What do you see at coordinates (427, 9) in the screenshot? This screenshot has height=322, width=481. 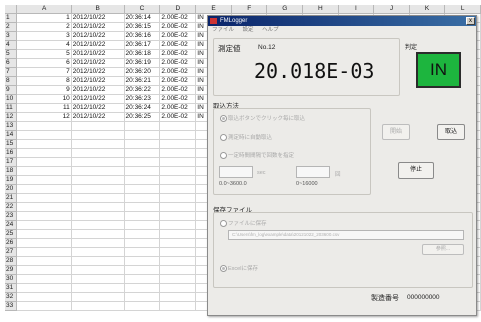 I see `column-header: K` at bounding box center [427, 9].